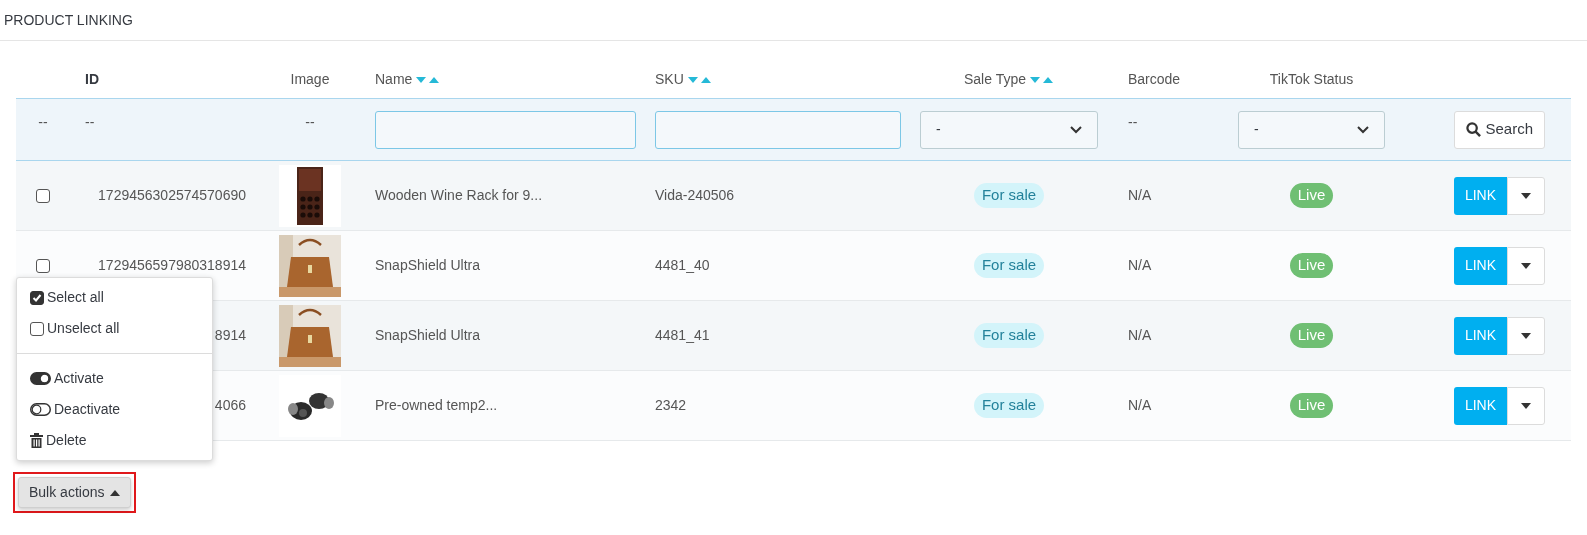 The width and height of the screenshot is (1587, 535). I want to click on product-id: 4066, so click(230, 405).